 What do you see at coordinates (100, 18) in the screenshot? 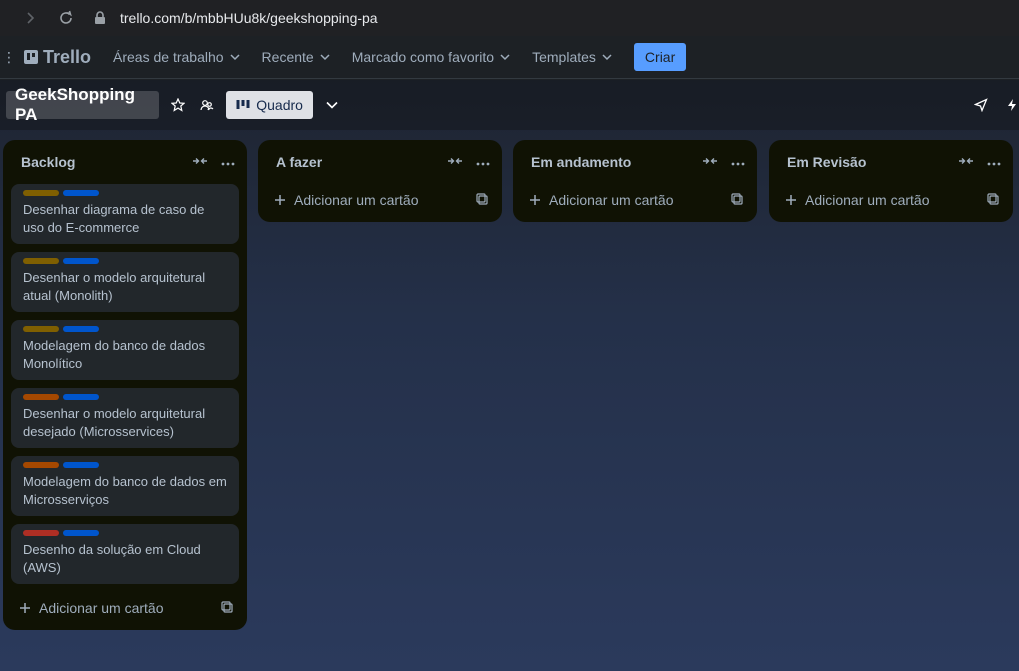
I see `lock-icon` at bounding box center [100, 18].